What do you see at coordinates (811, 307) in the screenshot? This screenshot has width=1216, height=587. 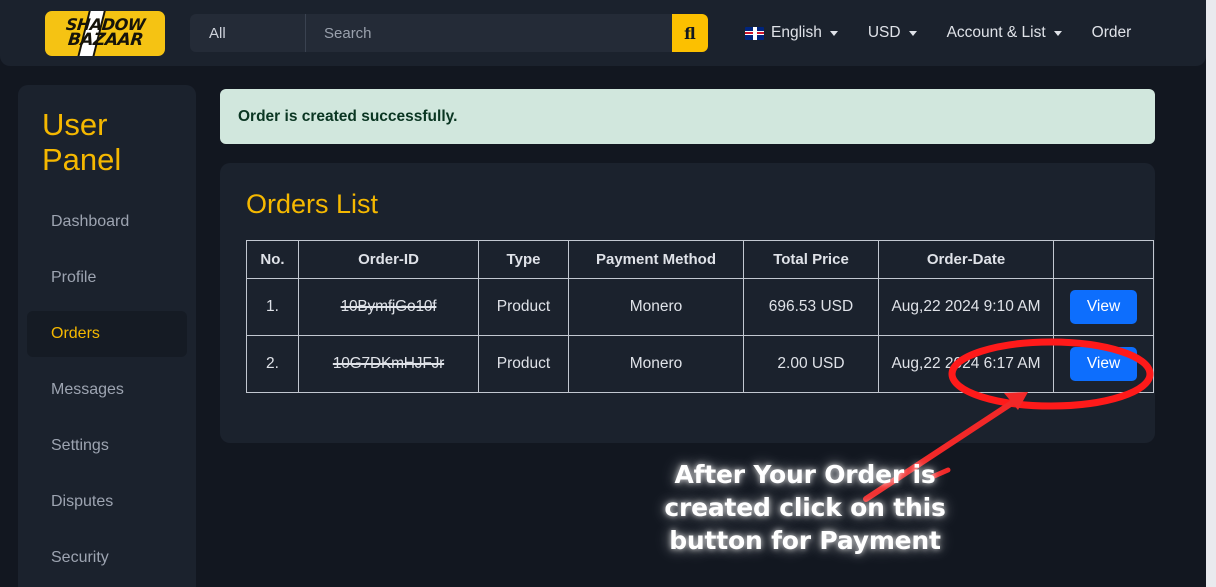 I see `cell-total-price: 696.53 USD` at bounding box center [811, 307].